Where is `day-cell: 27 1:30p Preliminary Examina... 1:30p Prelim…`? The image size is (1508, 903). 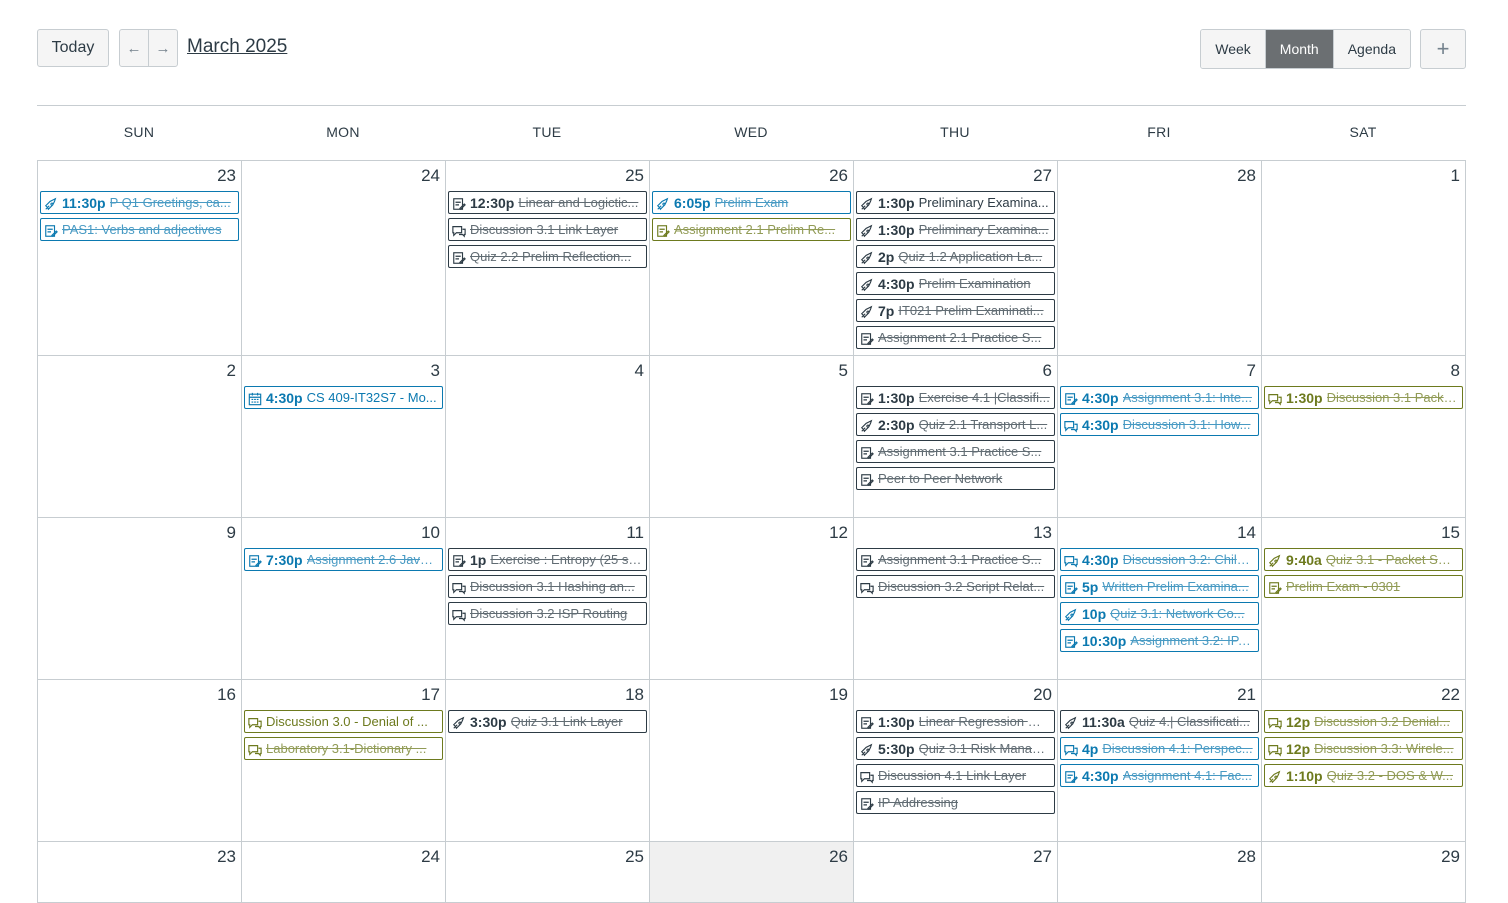 day-cell: 27 1:30p Preliminary Examina... 1:30p Prelim… is located at coordinates (956, 258).